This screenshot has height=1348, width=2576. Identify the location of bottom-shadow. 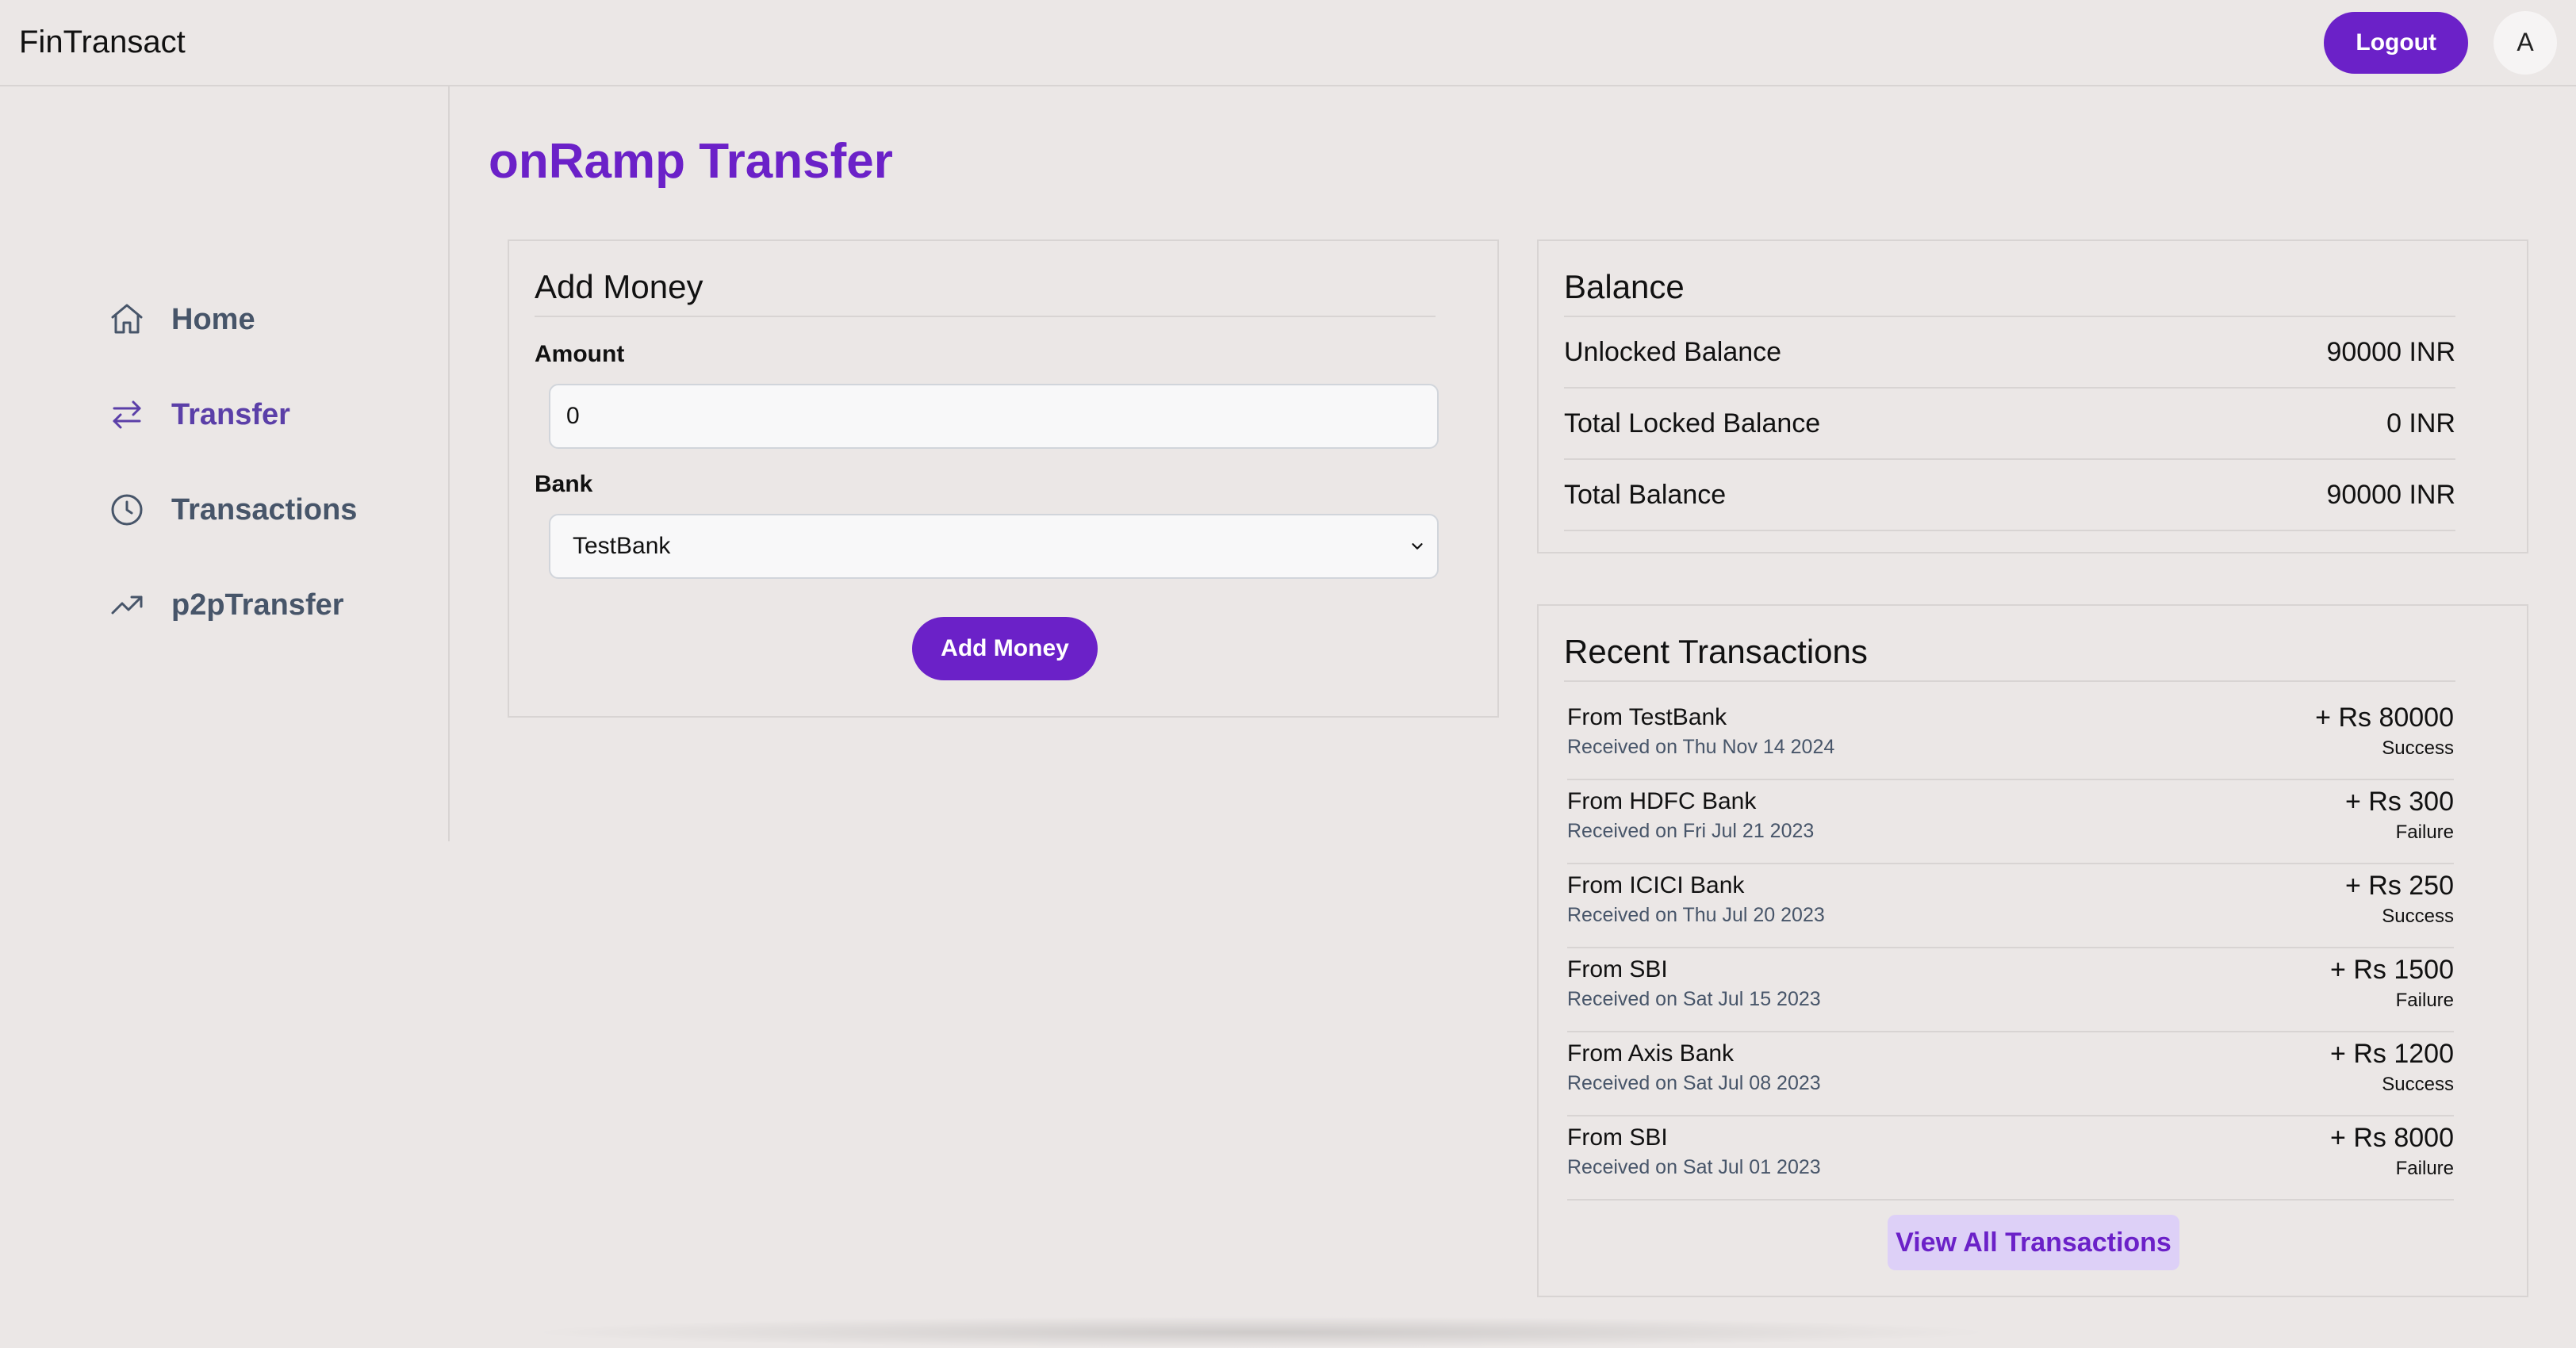
(1261, 1332).